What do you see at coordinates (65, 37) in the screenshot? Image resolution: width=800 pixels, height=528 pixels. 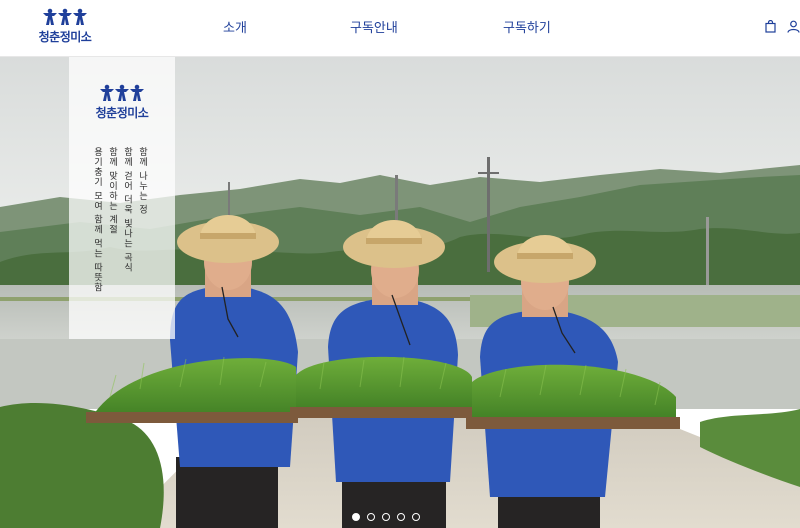 I see `brand-name: 청춘정미소` at bounding box center [65, 37].